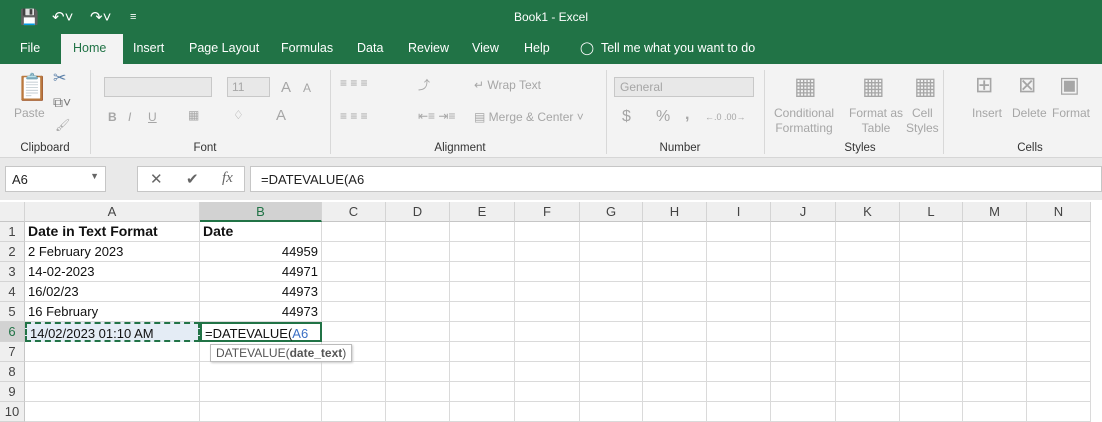 This screenshot has height=422, width=1102. Describe the element at coordinates (739, 252) in the screenshot. I see `cell-i2` at that location.